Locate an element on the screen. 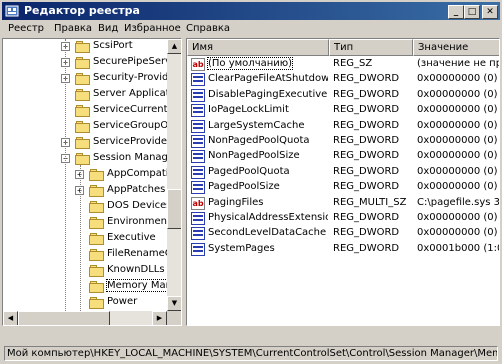 The width and height of the screenshot is (502, 364). tree-item: KnownDLLs is located at coordinates (85, 271).